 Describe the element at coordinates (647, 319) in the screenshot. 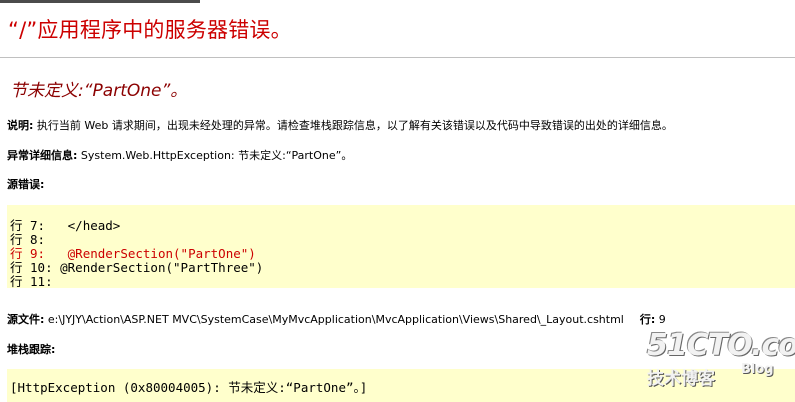

I see `line-label: 行:` at that location.